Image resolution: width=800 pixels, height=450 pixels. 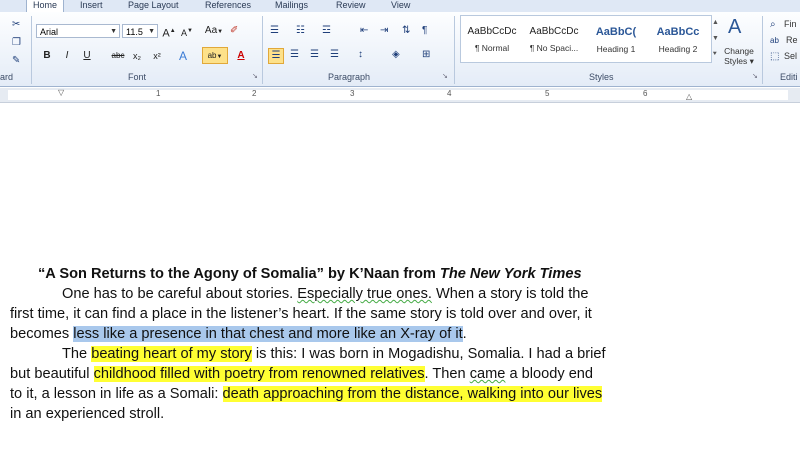 What do you see at coordinates (364, 294) in the screenshot?
I see `grammar-flagged-text: Especially true ones.` at bounding box center [364, 294].